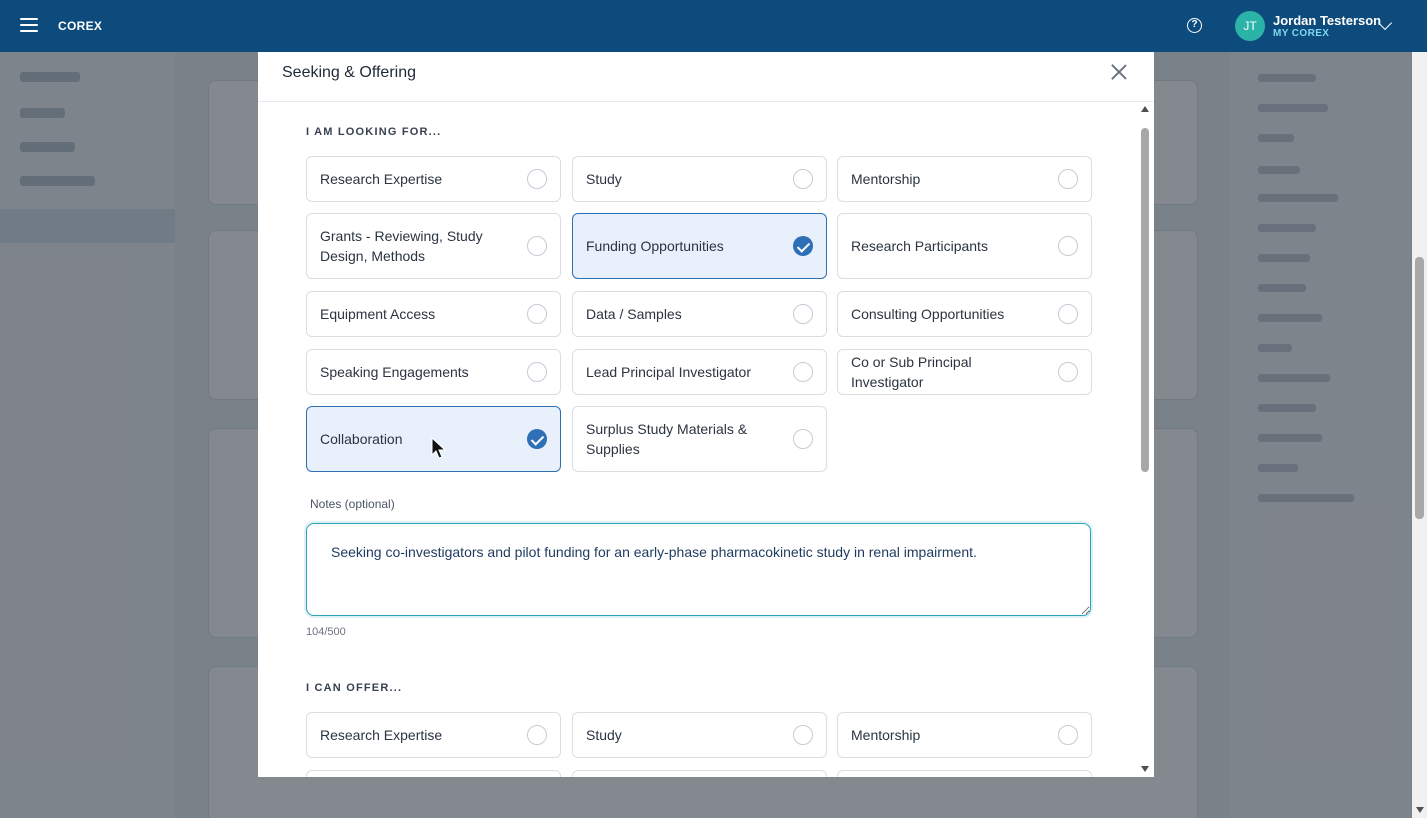 The height and width of the screenshot is (818, 1427). What do you see at coordinates (706, 77) in the screenshot?
I see `modal-header: Seeking & Offering` at bounding box center [706, 77].